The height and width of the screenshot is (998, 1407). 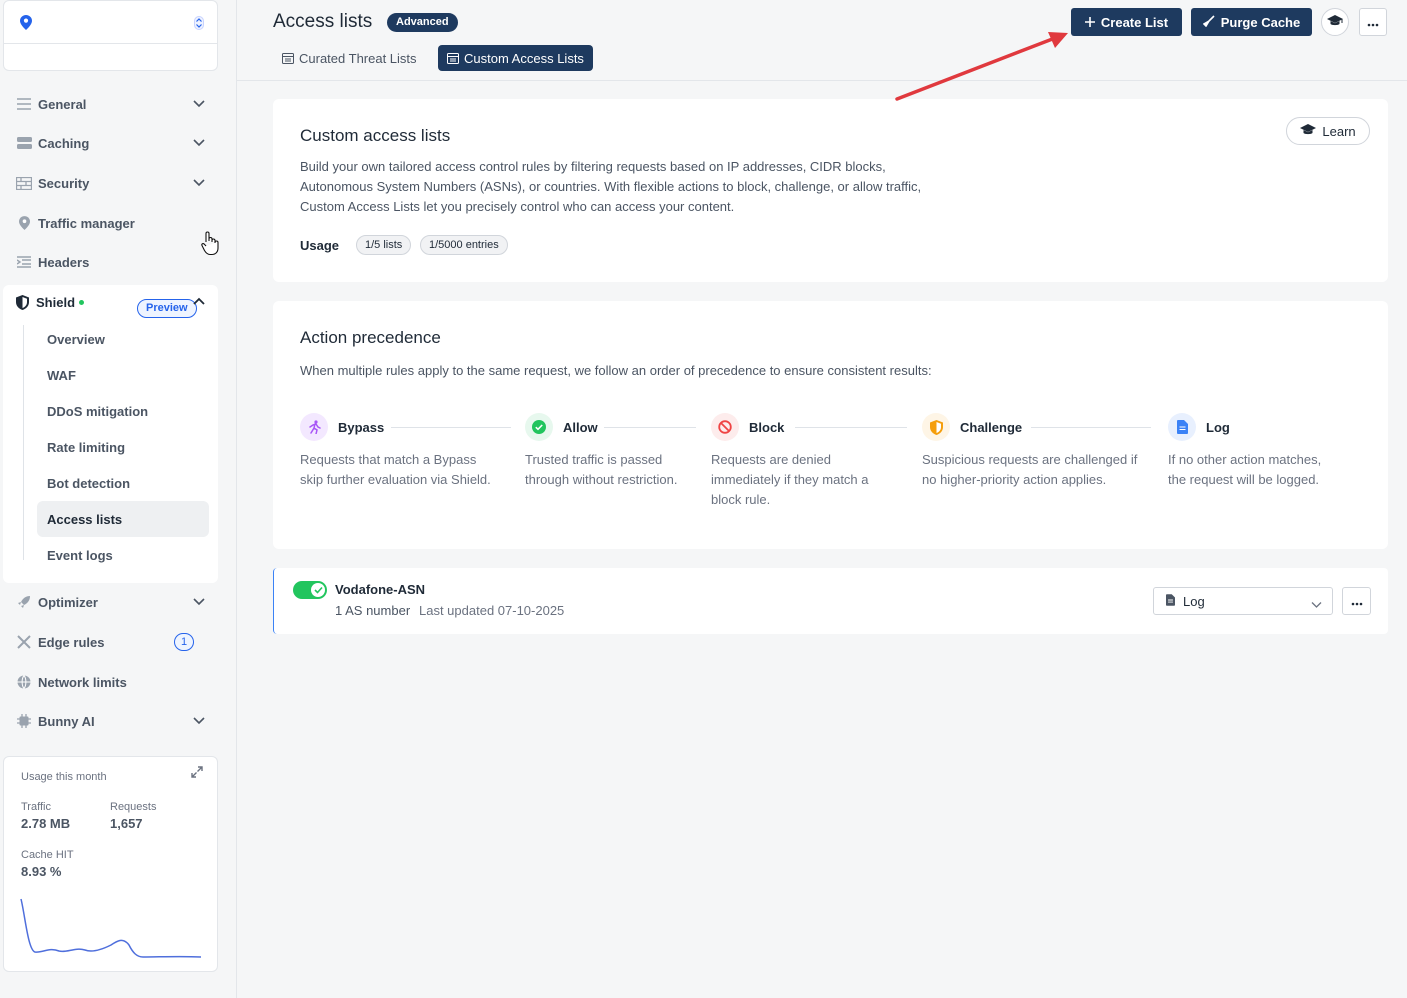 What do you see at coordinates (24, 262) in the screenshot?
I see `headers-icon` at bounding box center [24, 262].